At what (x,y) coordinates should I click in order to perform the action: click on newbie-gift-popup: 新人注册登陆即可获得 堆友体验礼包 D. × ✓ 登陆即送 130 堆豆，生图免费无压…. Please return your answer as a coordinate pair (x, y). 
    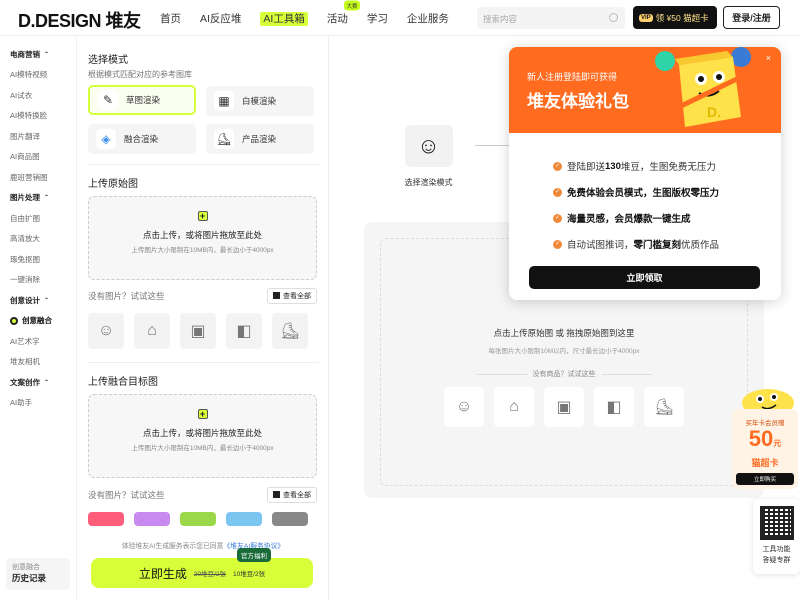
    Looking at the image, I should click on (645, 173).